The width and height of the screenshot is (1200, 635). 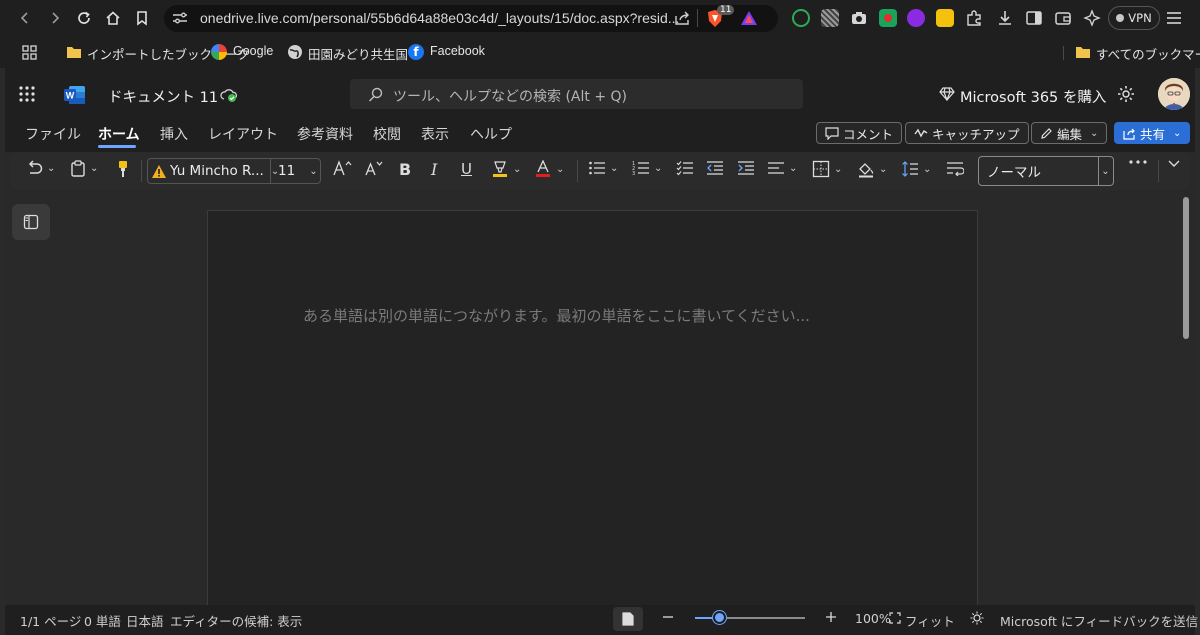 What do you see at coordinates (1152, 133) in the screenshot?
I see `share-button: 共有 ⌄` at bounding box center [1152, 133].